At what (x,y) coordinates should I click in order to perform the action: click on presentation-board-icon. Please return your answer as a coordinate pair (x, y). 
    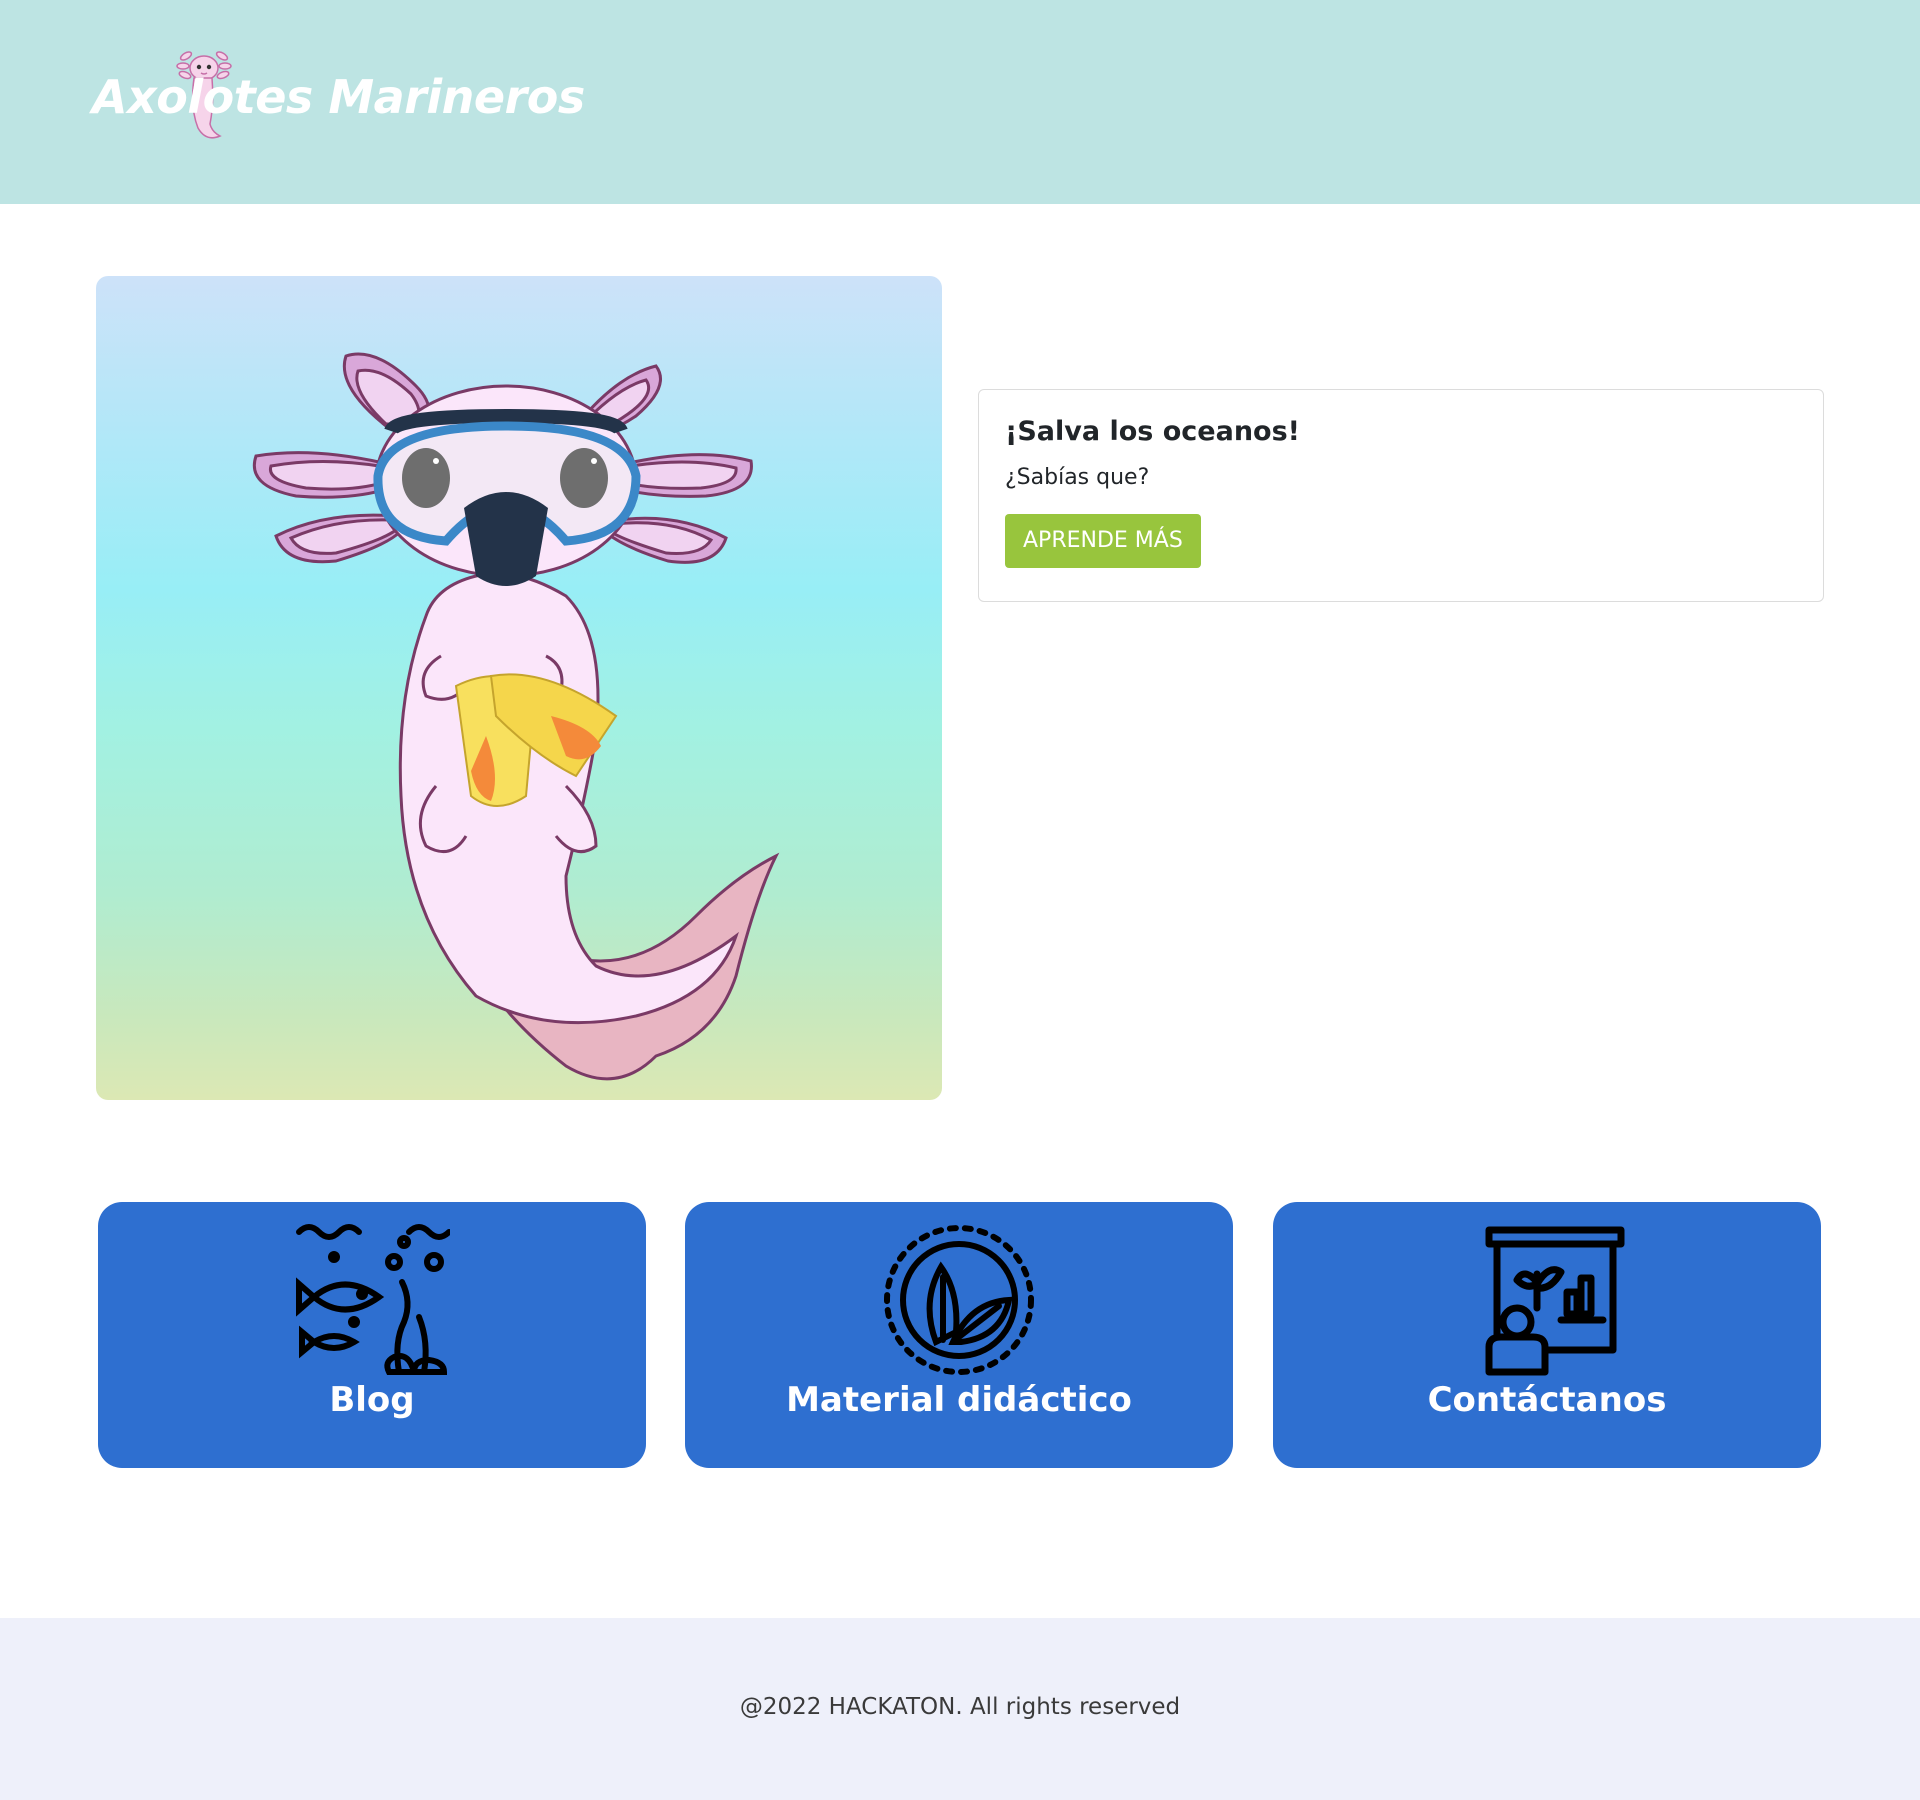
    Looking at the image, I should click on (1555, 1301).